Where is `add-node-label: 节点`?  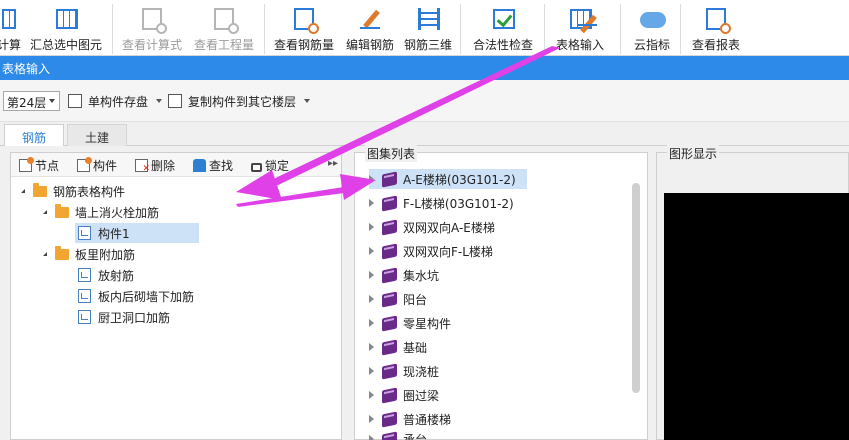
add-node-label: 节点 is located at coordinates (47, 166).